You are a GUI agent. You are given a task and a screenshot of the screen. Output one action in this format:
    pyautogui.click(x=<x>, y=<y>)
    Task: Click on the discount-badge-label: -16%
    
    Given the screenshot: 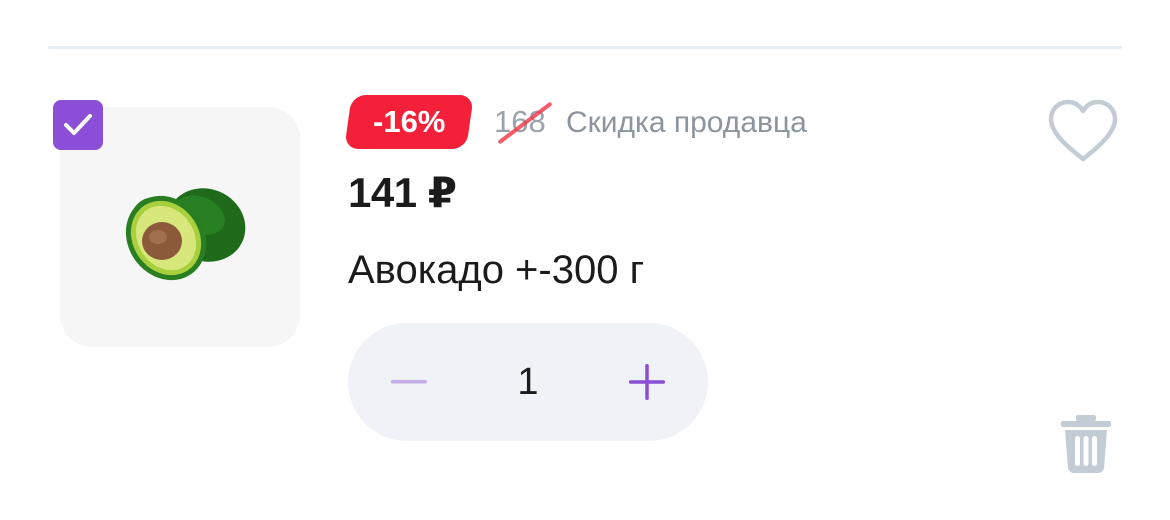 What is the action you would take?
    pyautogui.click(x=409, y=121)
    